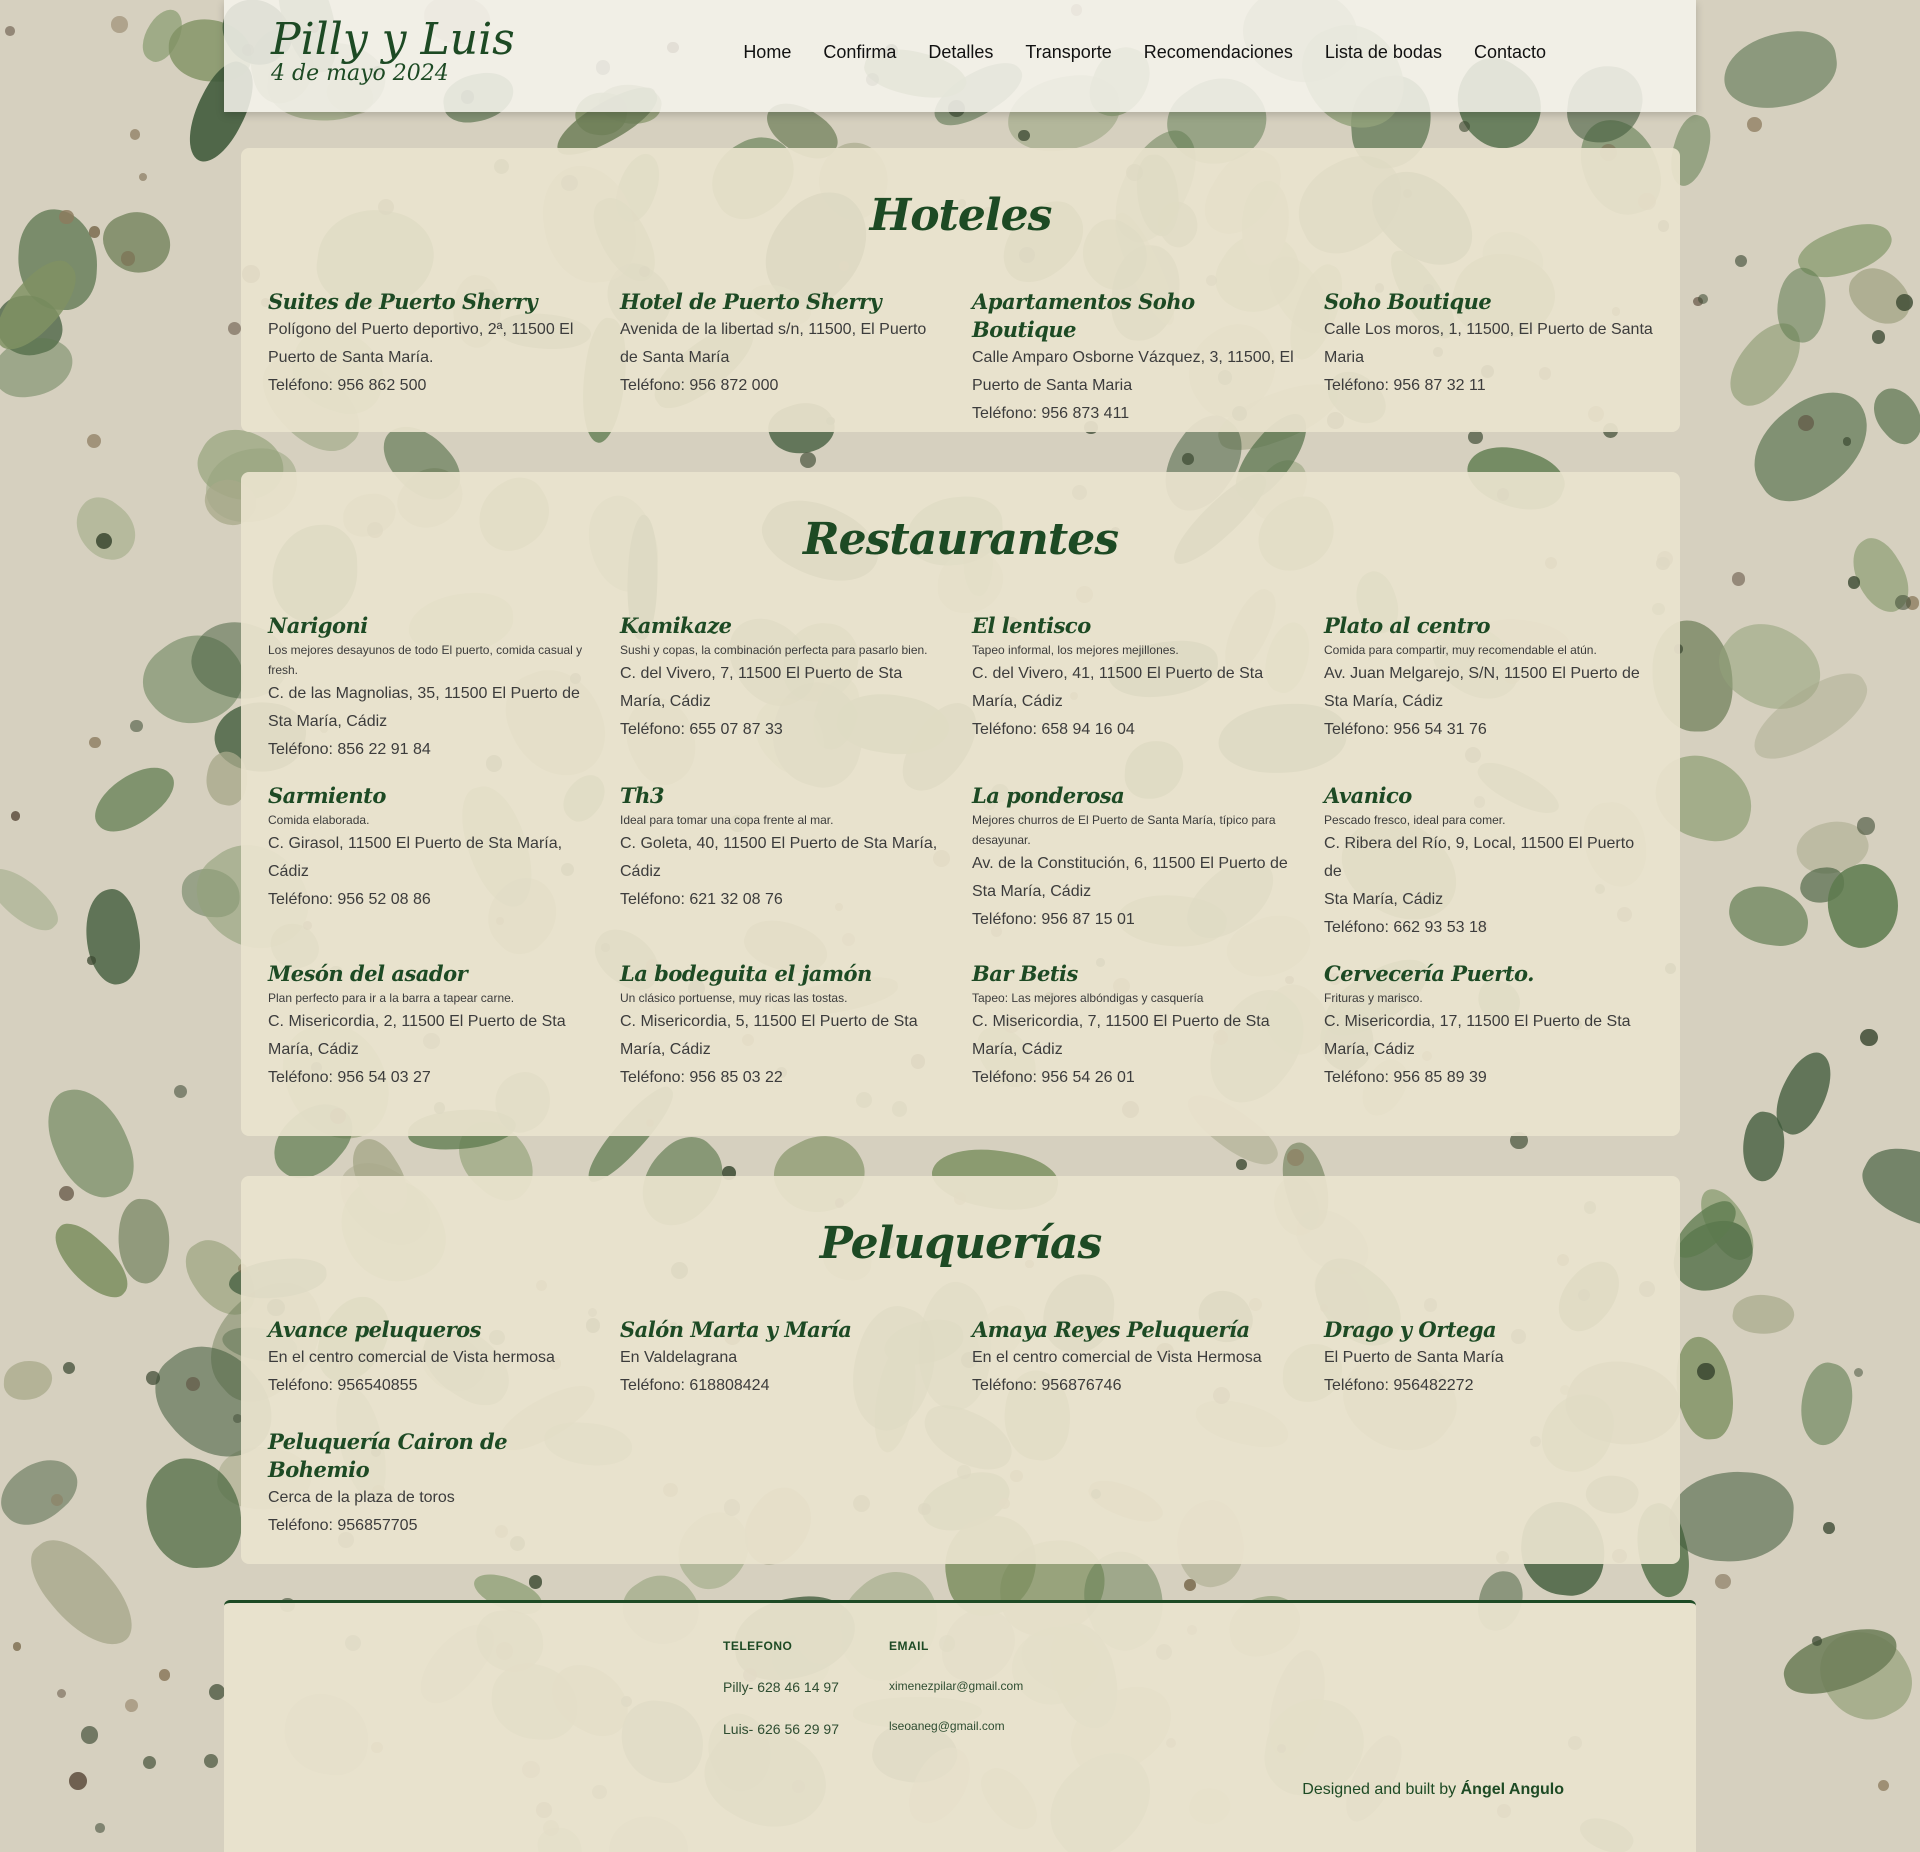  What do you see at coordinates (1510, 52) in the screenshot?
I see `nav-contacto: Contacto` at bounding box center [1510, 52].